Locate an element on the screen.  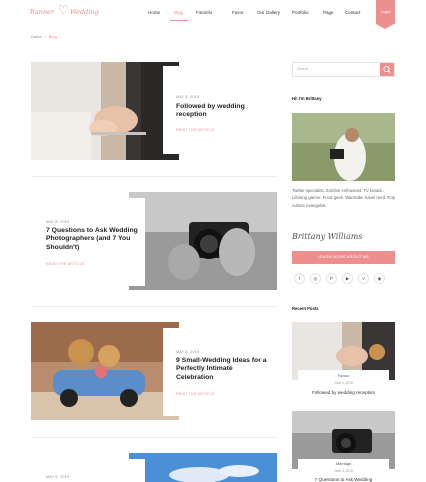
youtube-icon: ▶ is located at coordinates (347, 278).